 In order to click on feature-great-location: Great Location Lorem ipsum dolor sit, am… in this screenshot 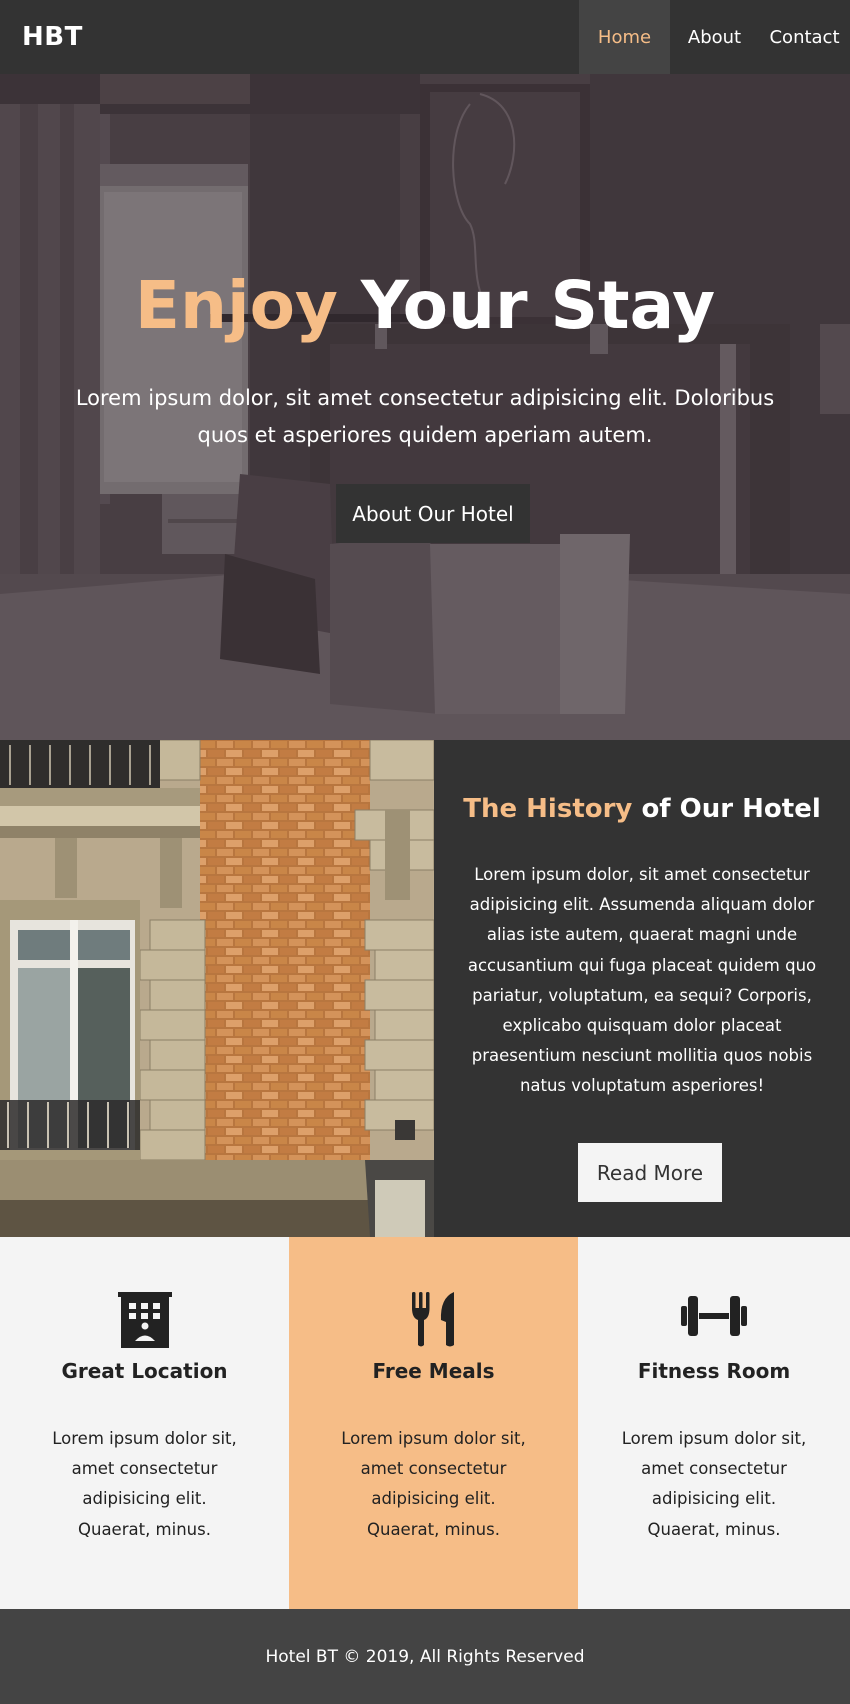, I will do `click(144, 1423)`.